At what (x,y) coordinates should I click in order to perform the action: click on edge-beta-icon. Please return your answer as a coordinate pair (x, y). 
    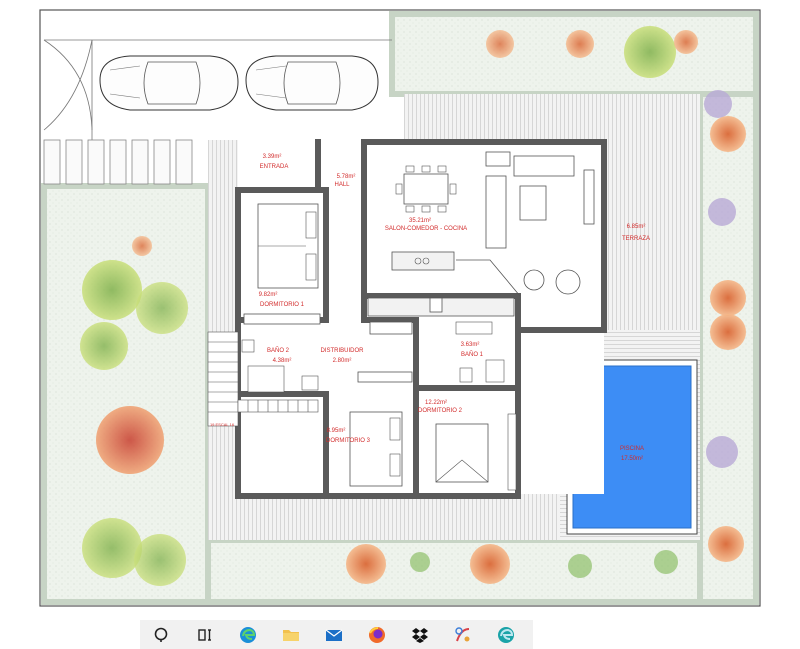
    Looking at the image, I should click on (505, 634).